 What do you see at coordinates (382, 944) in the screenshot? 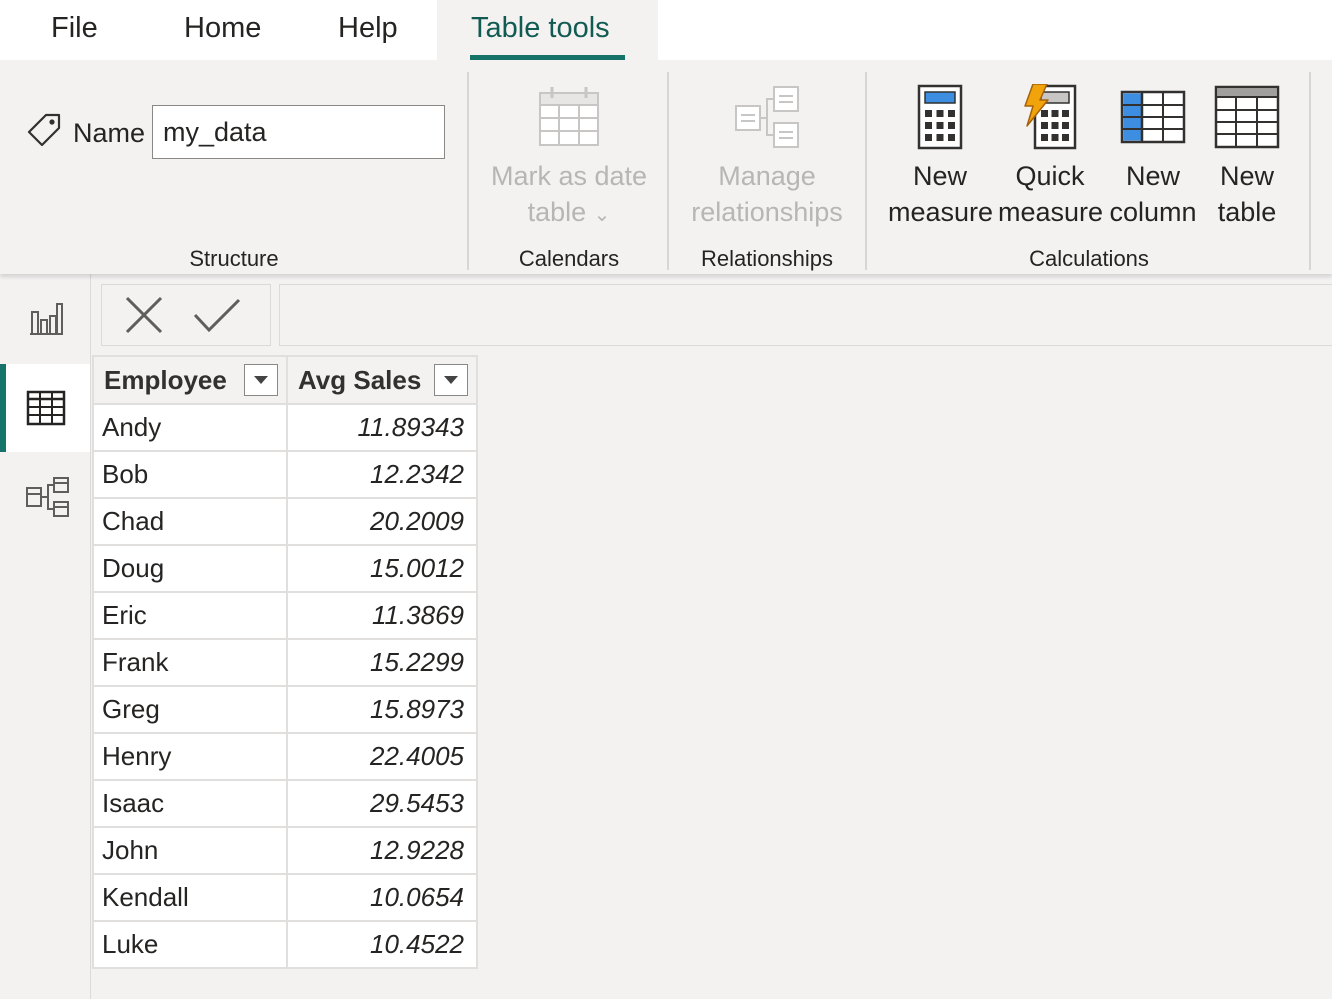
I see `cell-avg-sales: 10.4522` at bounding box center [382, 944].